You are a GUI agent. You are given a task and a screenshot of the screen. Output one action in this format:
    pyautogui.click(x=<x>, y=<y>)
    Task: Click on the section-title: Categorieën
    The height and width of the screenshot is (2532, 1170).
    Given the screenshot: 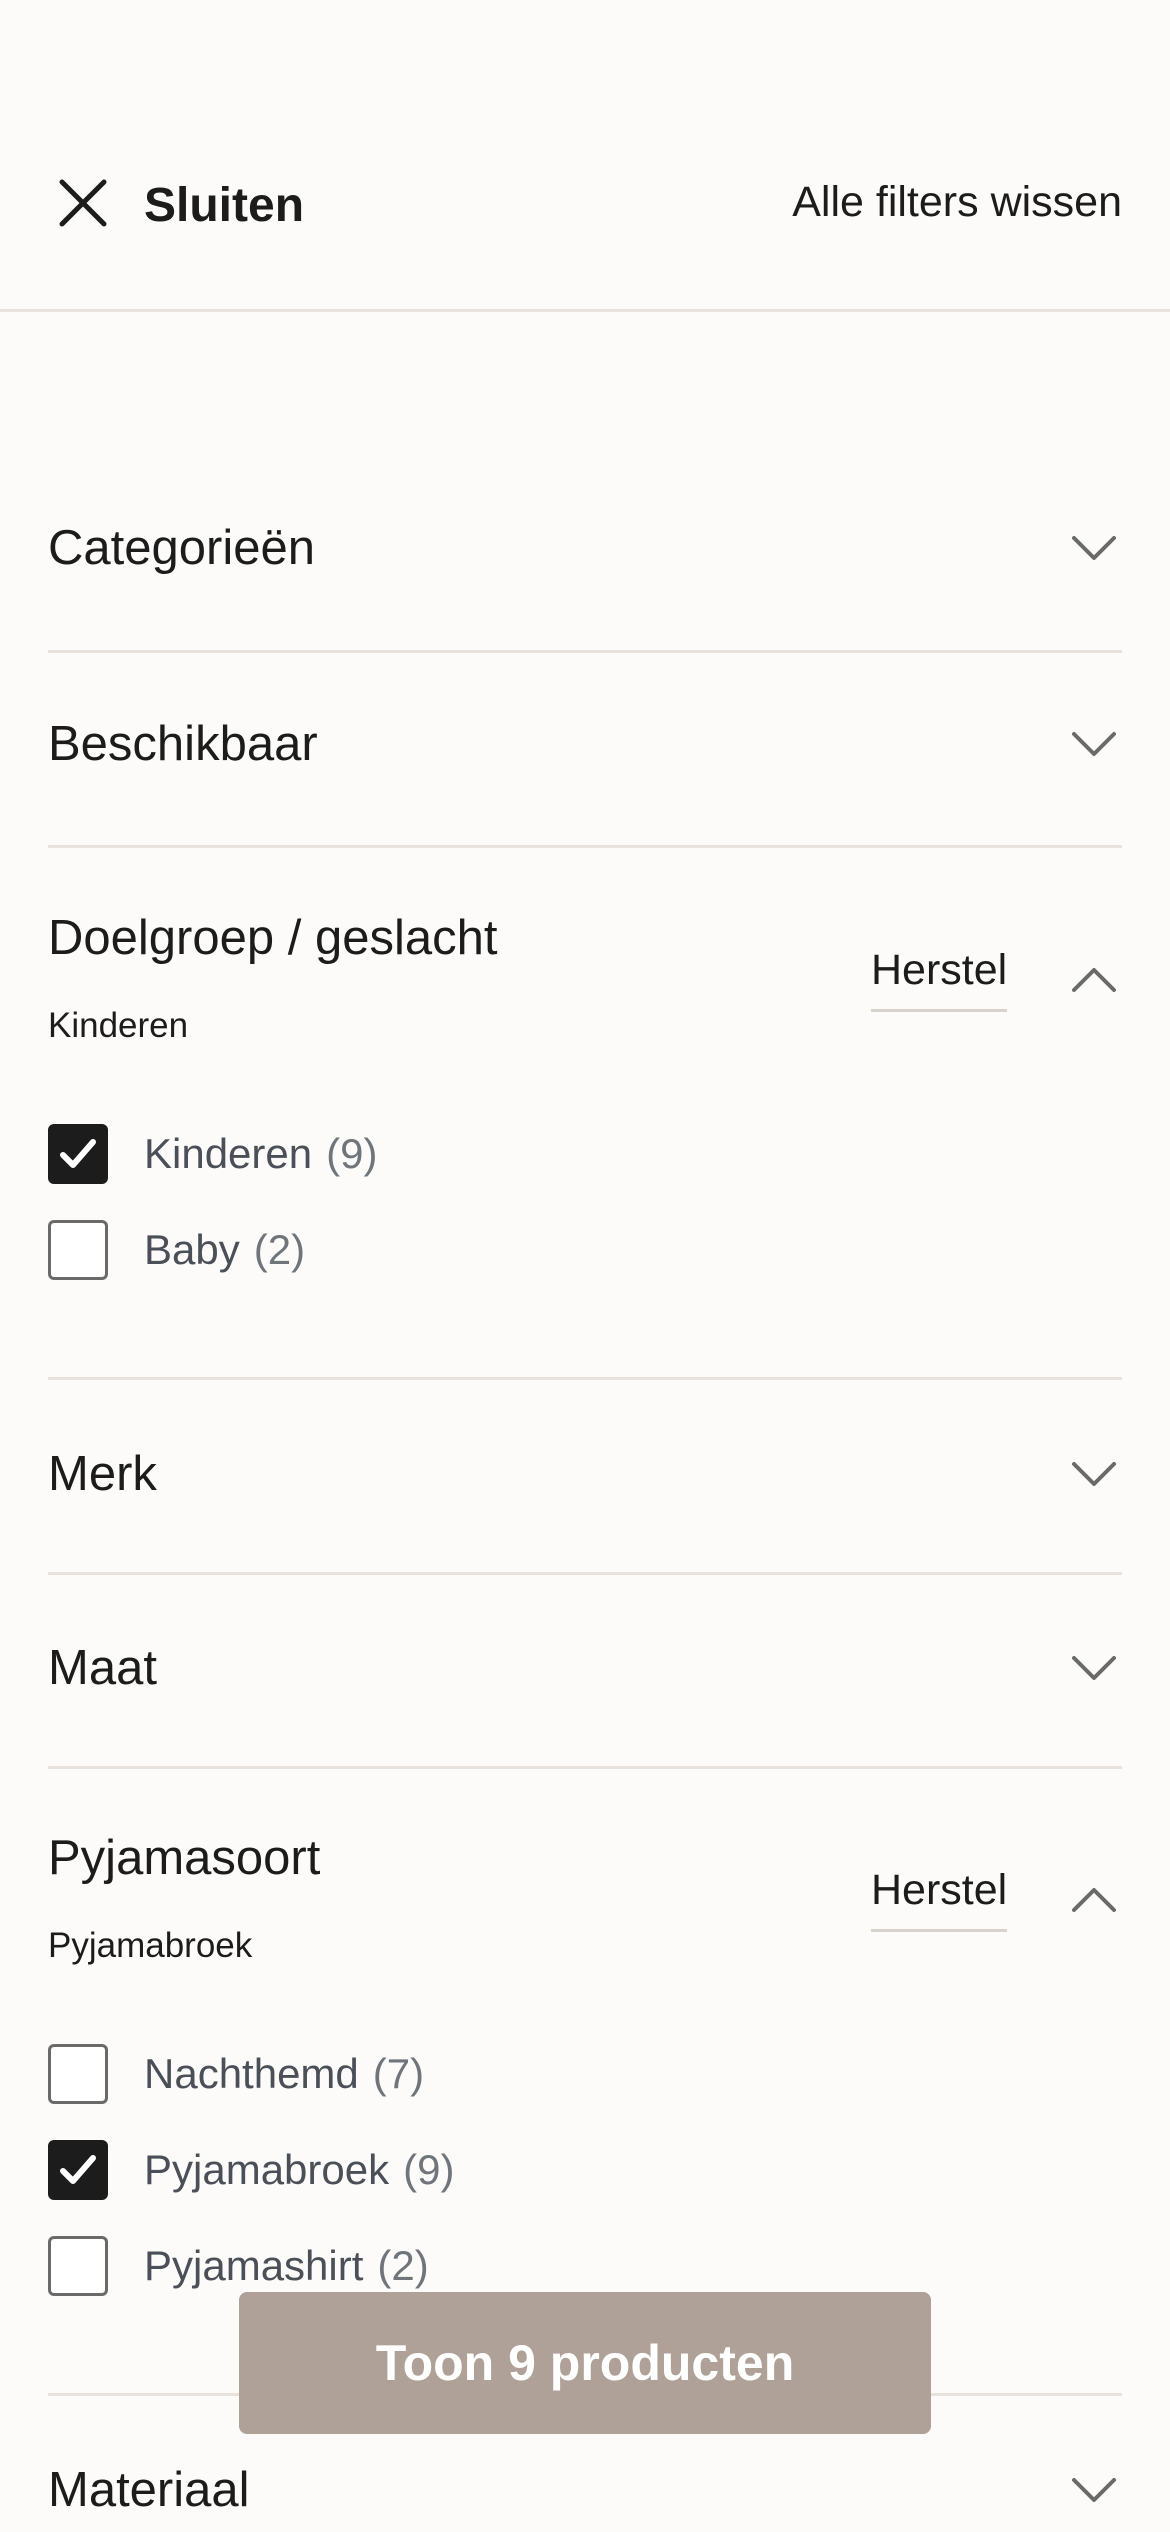 What is the action you would take?
    pyautogui.click(x=181, y=548)
    